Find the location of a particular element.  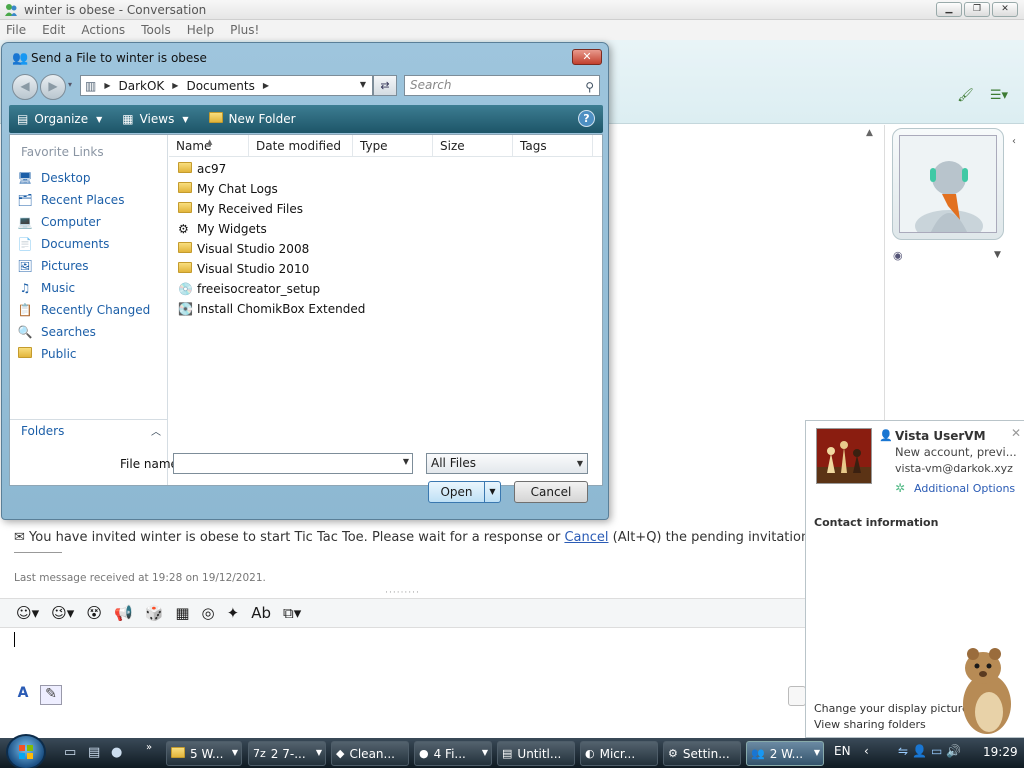

start-button is located at coordinates (26, 751).